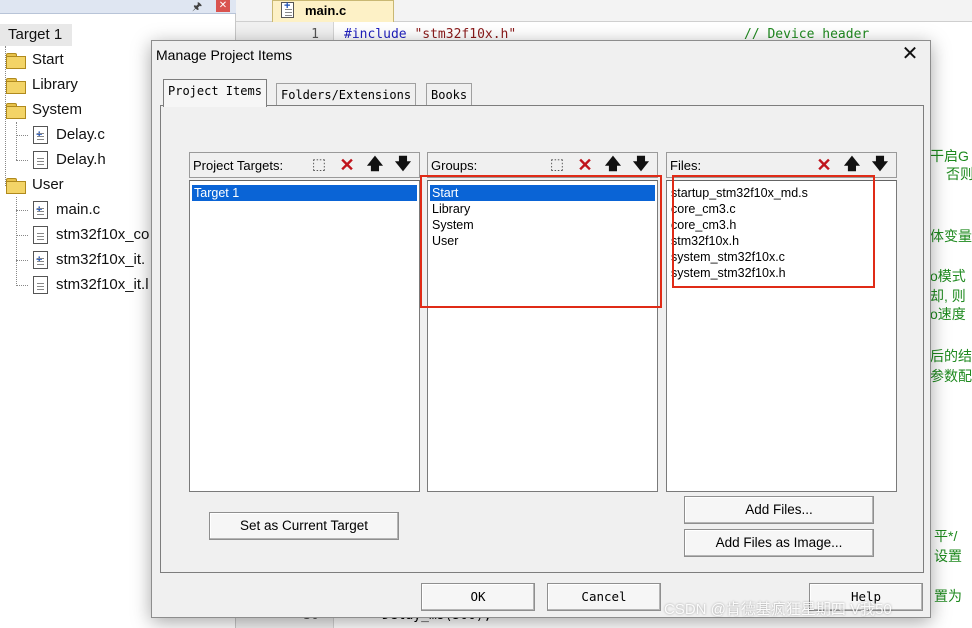 The width and height of the screenshot is (972, 628). What do you see at coordinates (686, 165) in the screenshot?
I see `files-label: Files:` at bounding box center [686, 165].